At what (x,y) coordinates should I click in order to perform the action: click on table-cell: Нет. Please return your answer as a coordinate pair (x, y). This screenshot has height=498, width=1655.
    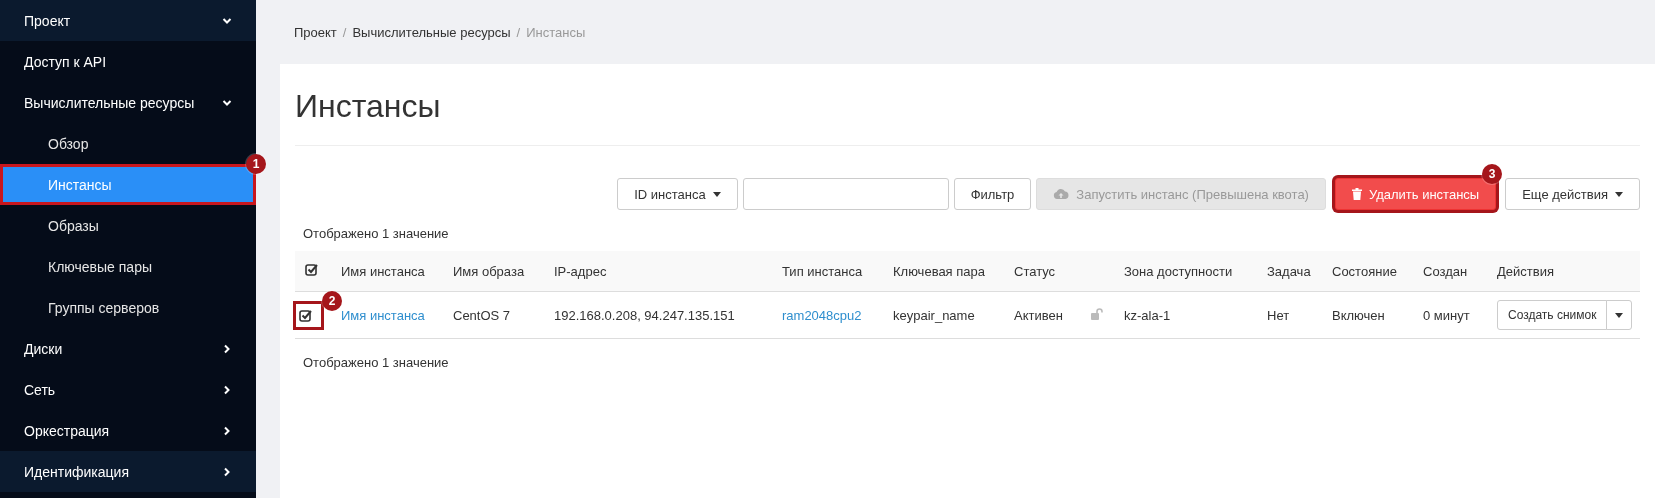
    Looking at the image, I should click on (1278, 315).